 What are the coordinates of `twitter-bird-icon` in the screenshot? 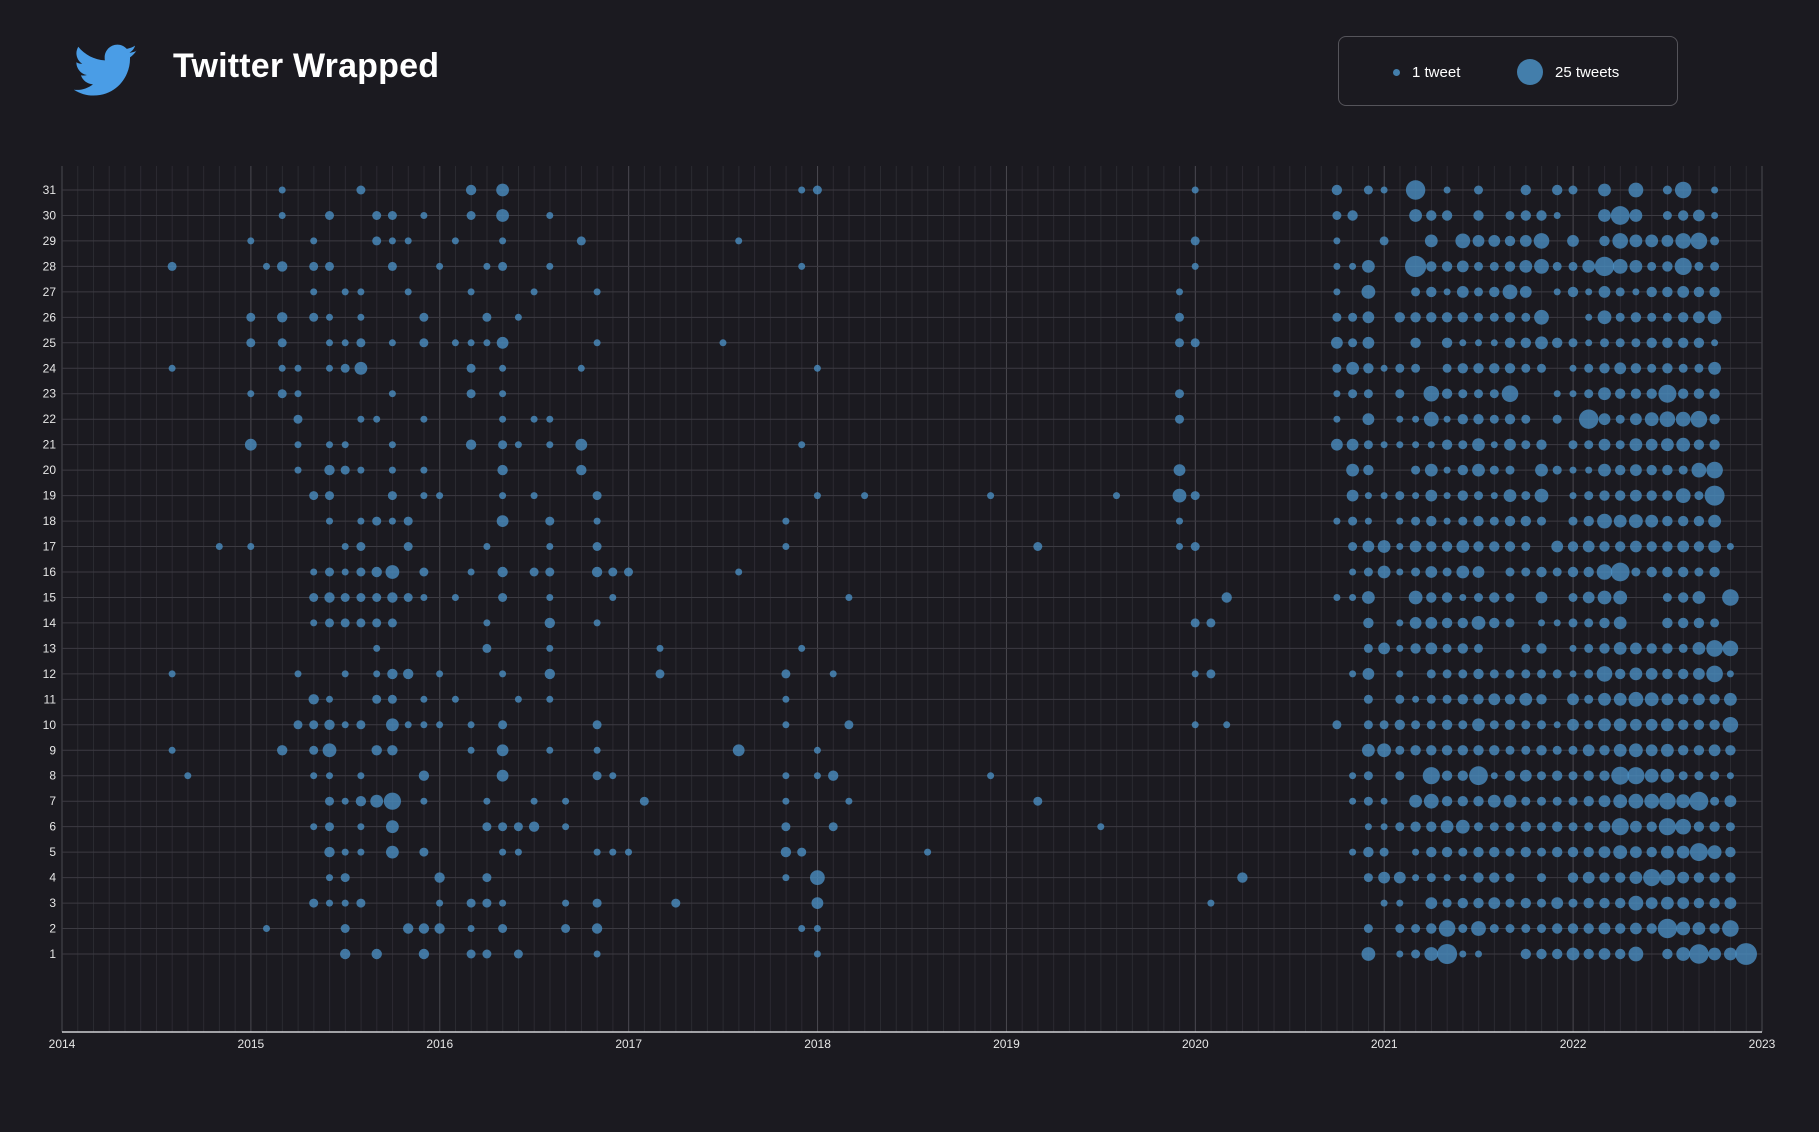 It's located at (105, 70).